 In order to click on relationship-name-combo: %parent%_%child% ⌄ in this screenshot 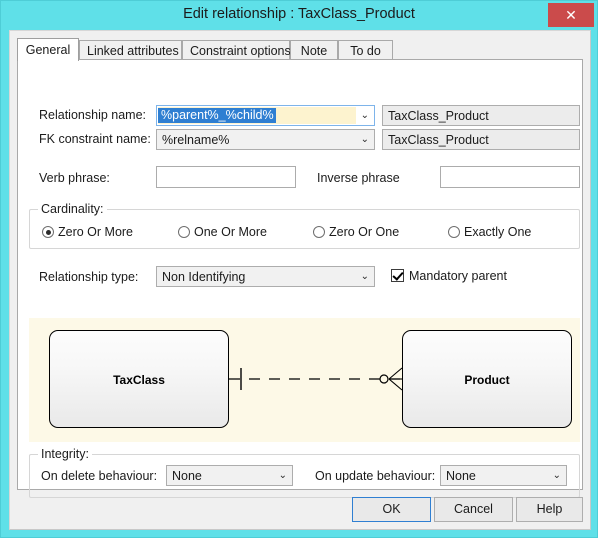, I will do `click(265, 115)`.